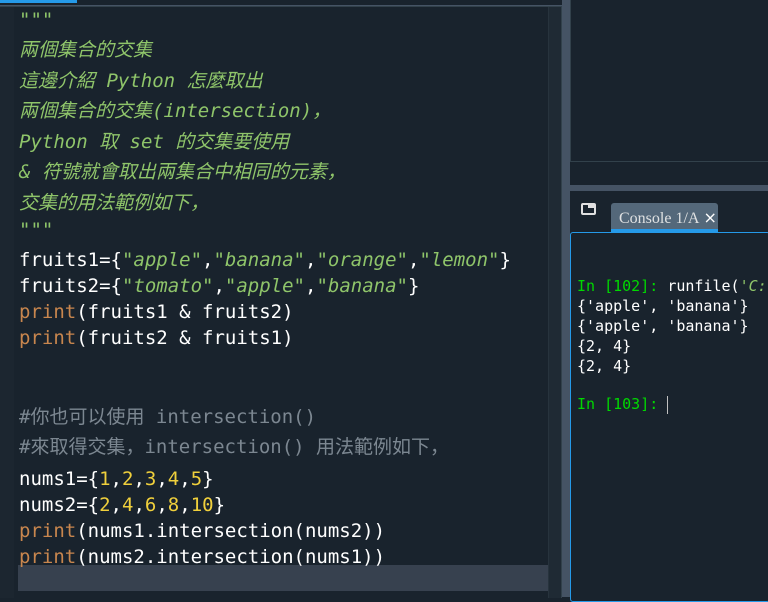 This screenshot has width=768, height=602. I want to click on code-token: 5, so click(196, 479).